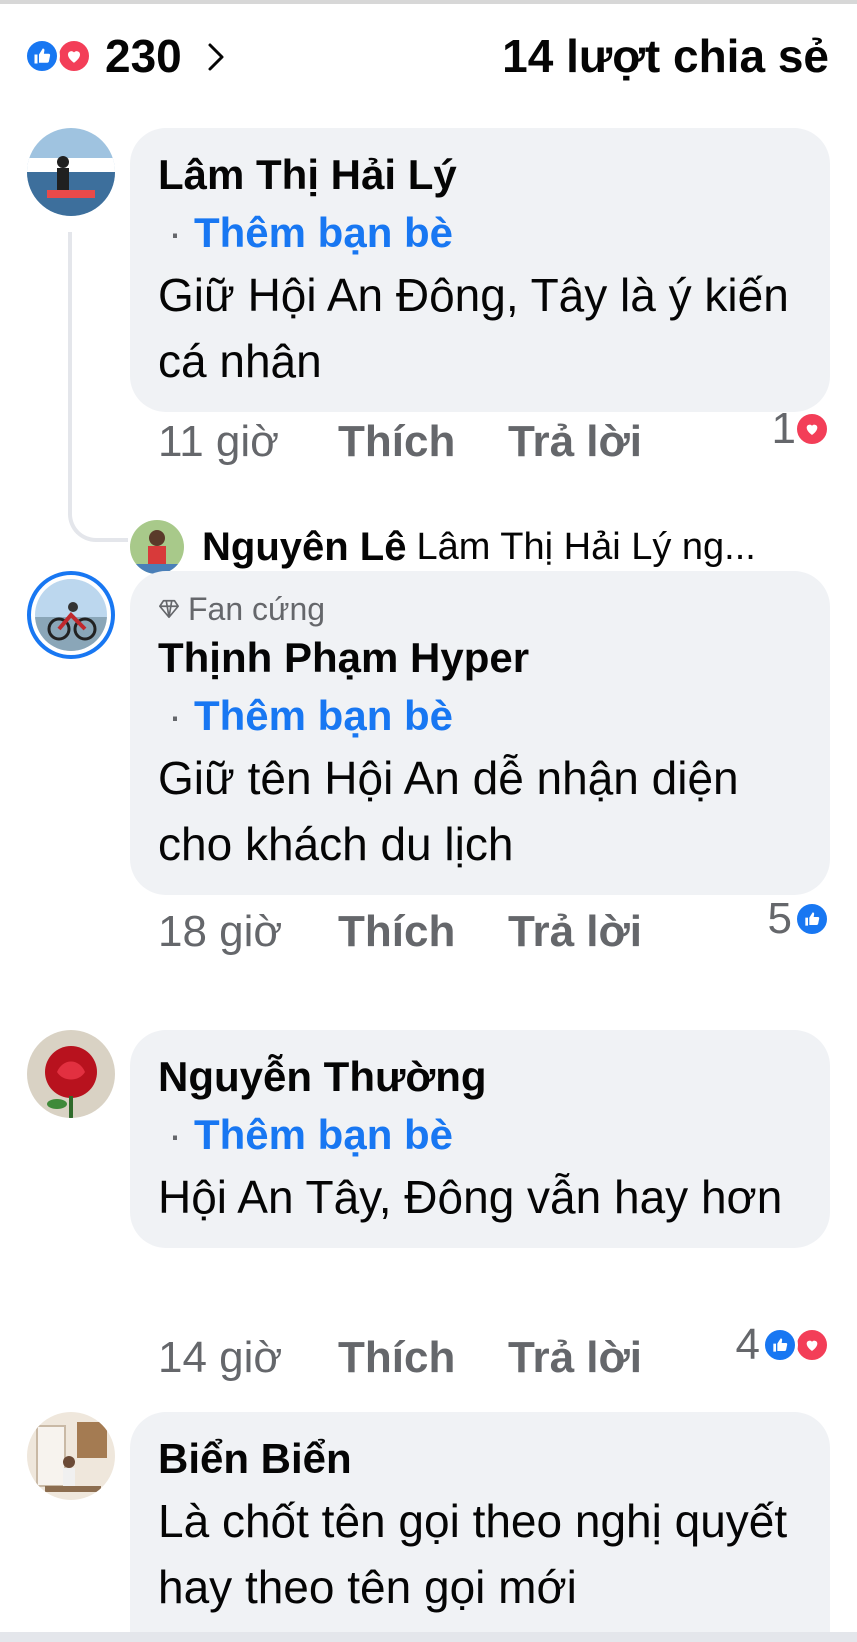 The width and height of the screenshot is (857, 1642). I want to click on comment-actions: 14 giờ Thích Trả lời 4, so click(498, 1354).